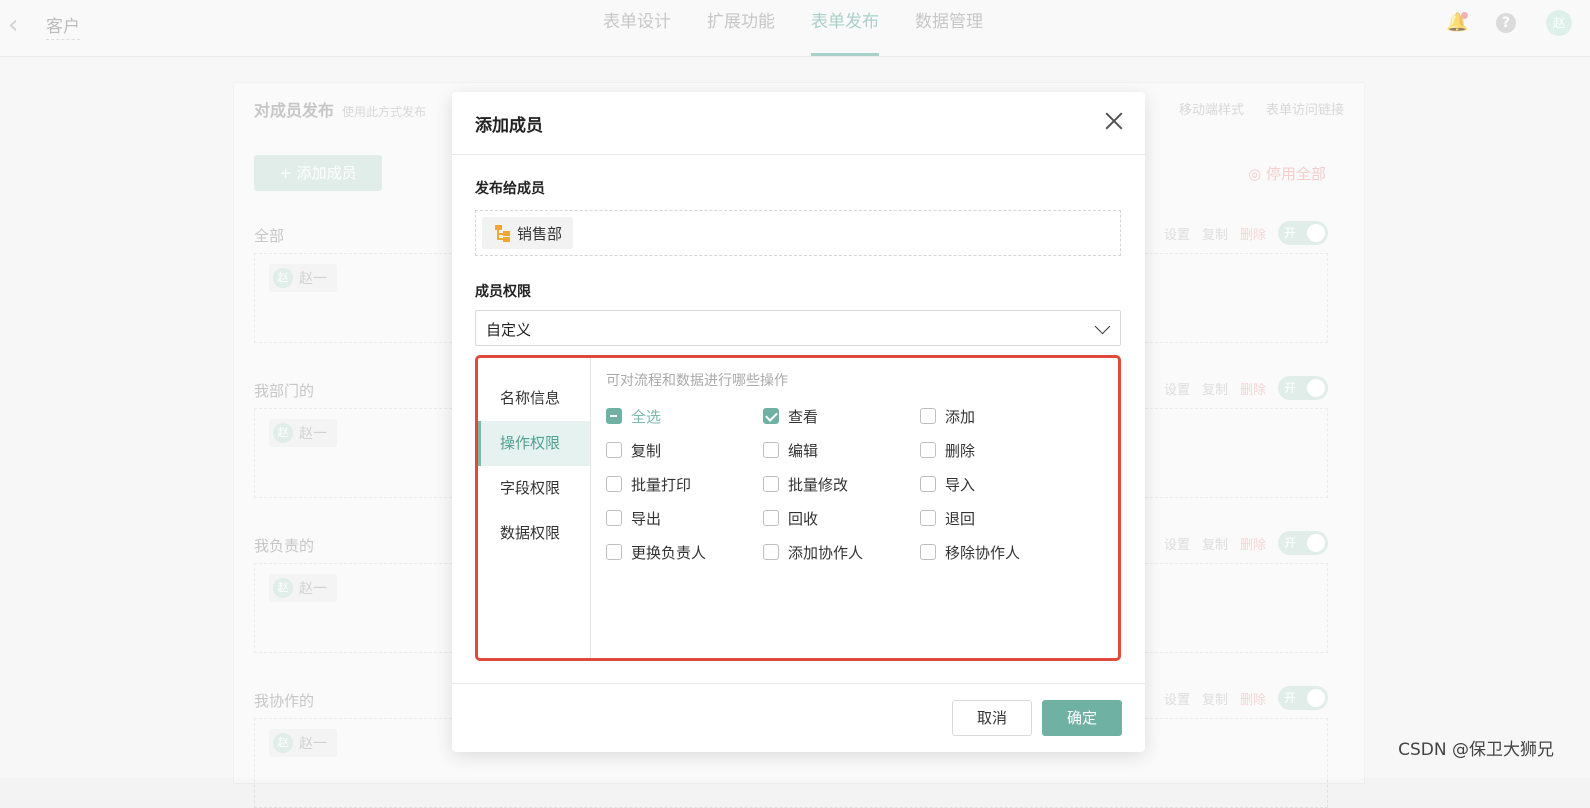 The image size is (1590, 808). I want to click on department-chip: 销售部, so click(528, 233).